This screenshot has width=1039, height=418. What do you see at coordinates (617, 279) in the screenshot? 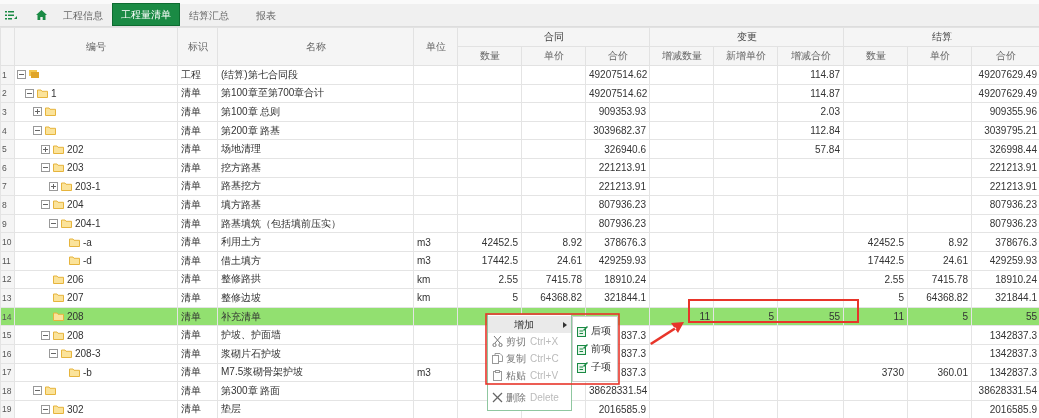
I see `table-cell: 18910.24` at bounding box center [617, 279].